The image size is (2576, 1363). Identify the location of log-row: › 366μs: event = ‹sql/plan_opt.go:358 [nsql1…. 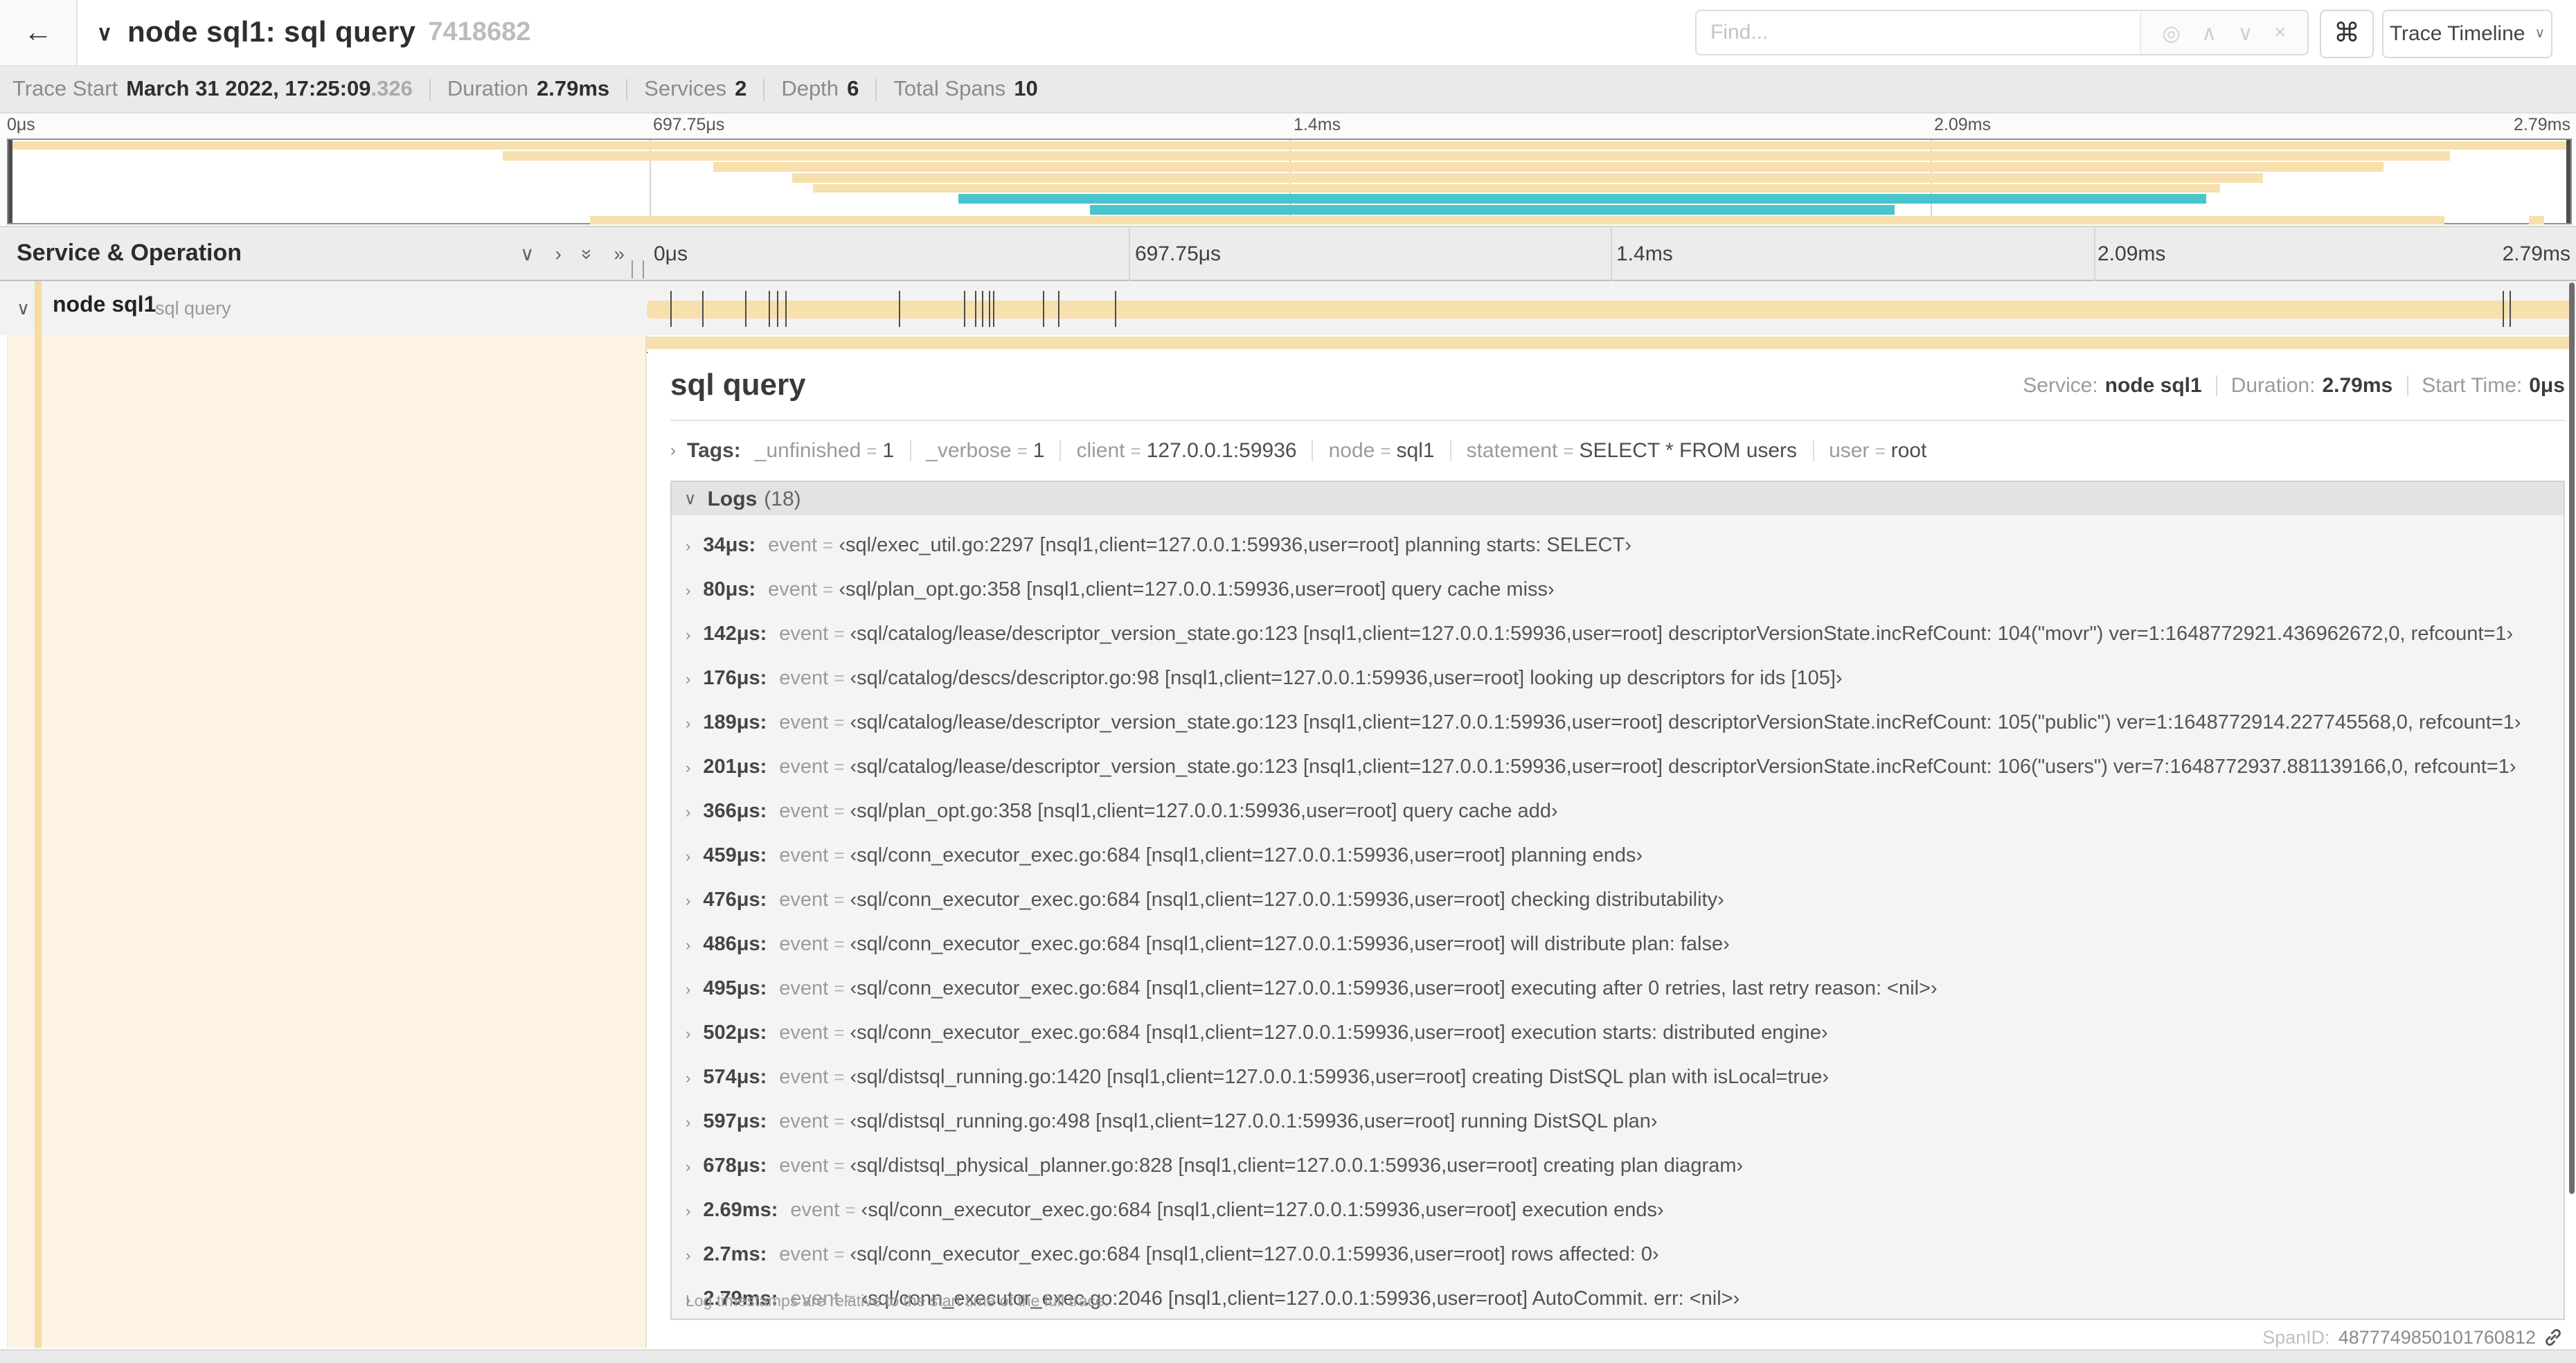
(1621, 814).